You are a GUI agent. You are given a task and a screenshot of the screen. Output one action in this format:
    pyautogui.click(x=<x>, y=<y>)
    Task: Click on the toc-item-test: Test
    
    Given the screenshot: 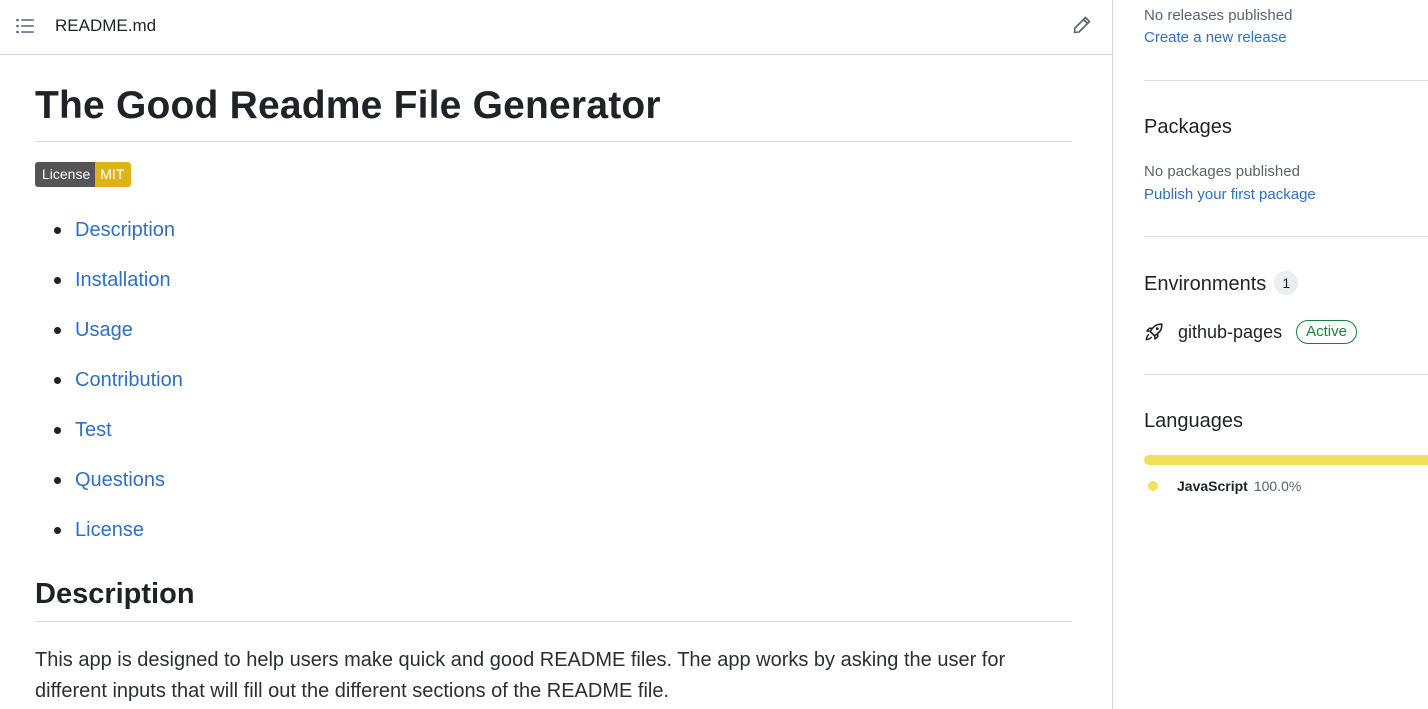 What is the action you would take?
    pyautogui.click(x=553, y=430)
    